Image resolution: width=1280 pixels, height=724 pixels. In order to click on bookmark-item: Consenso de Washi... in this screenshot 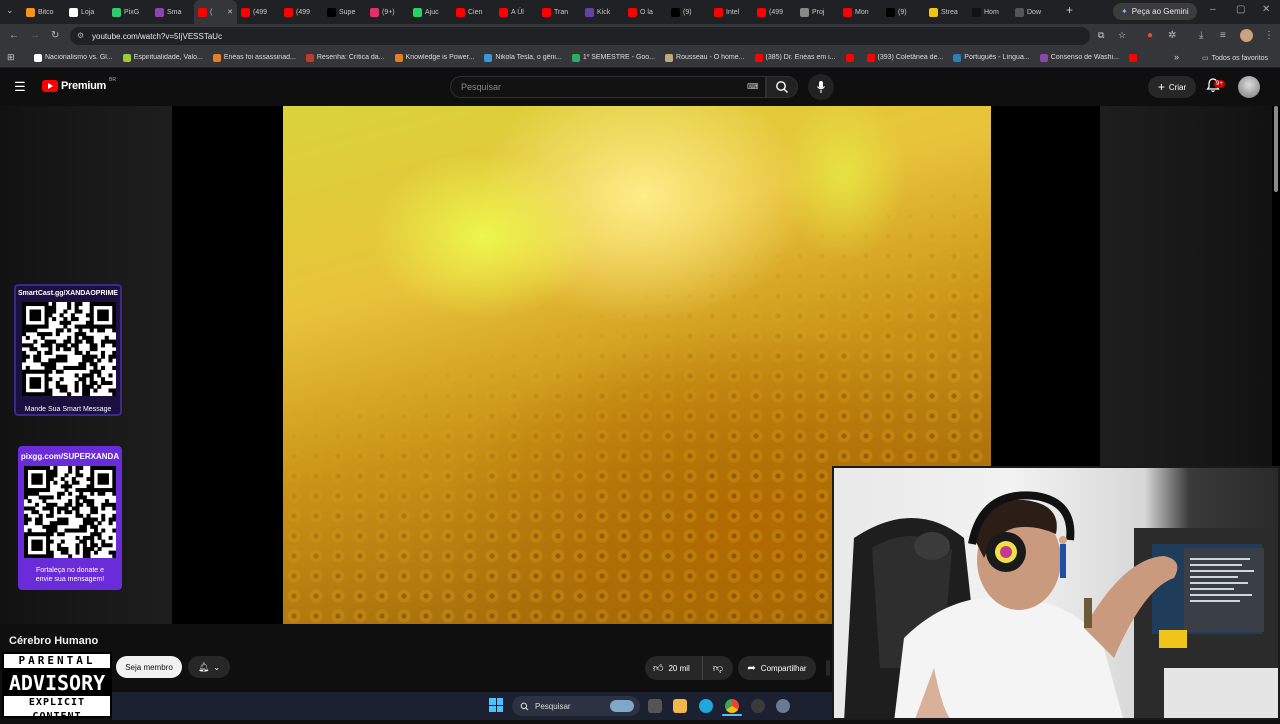, I will do `click(1079, 57)`.